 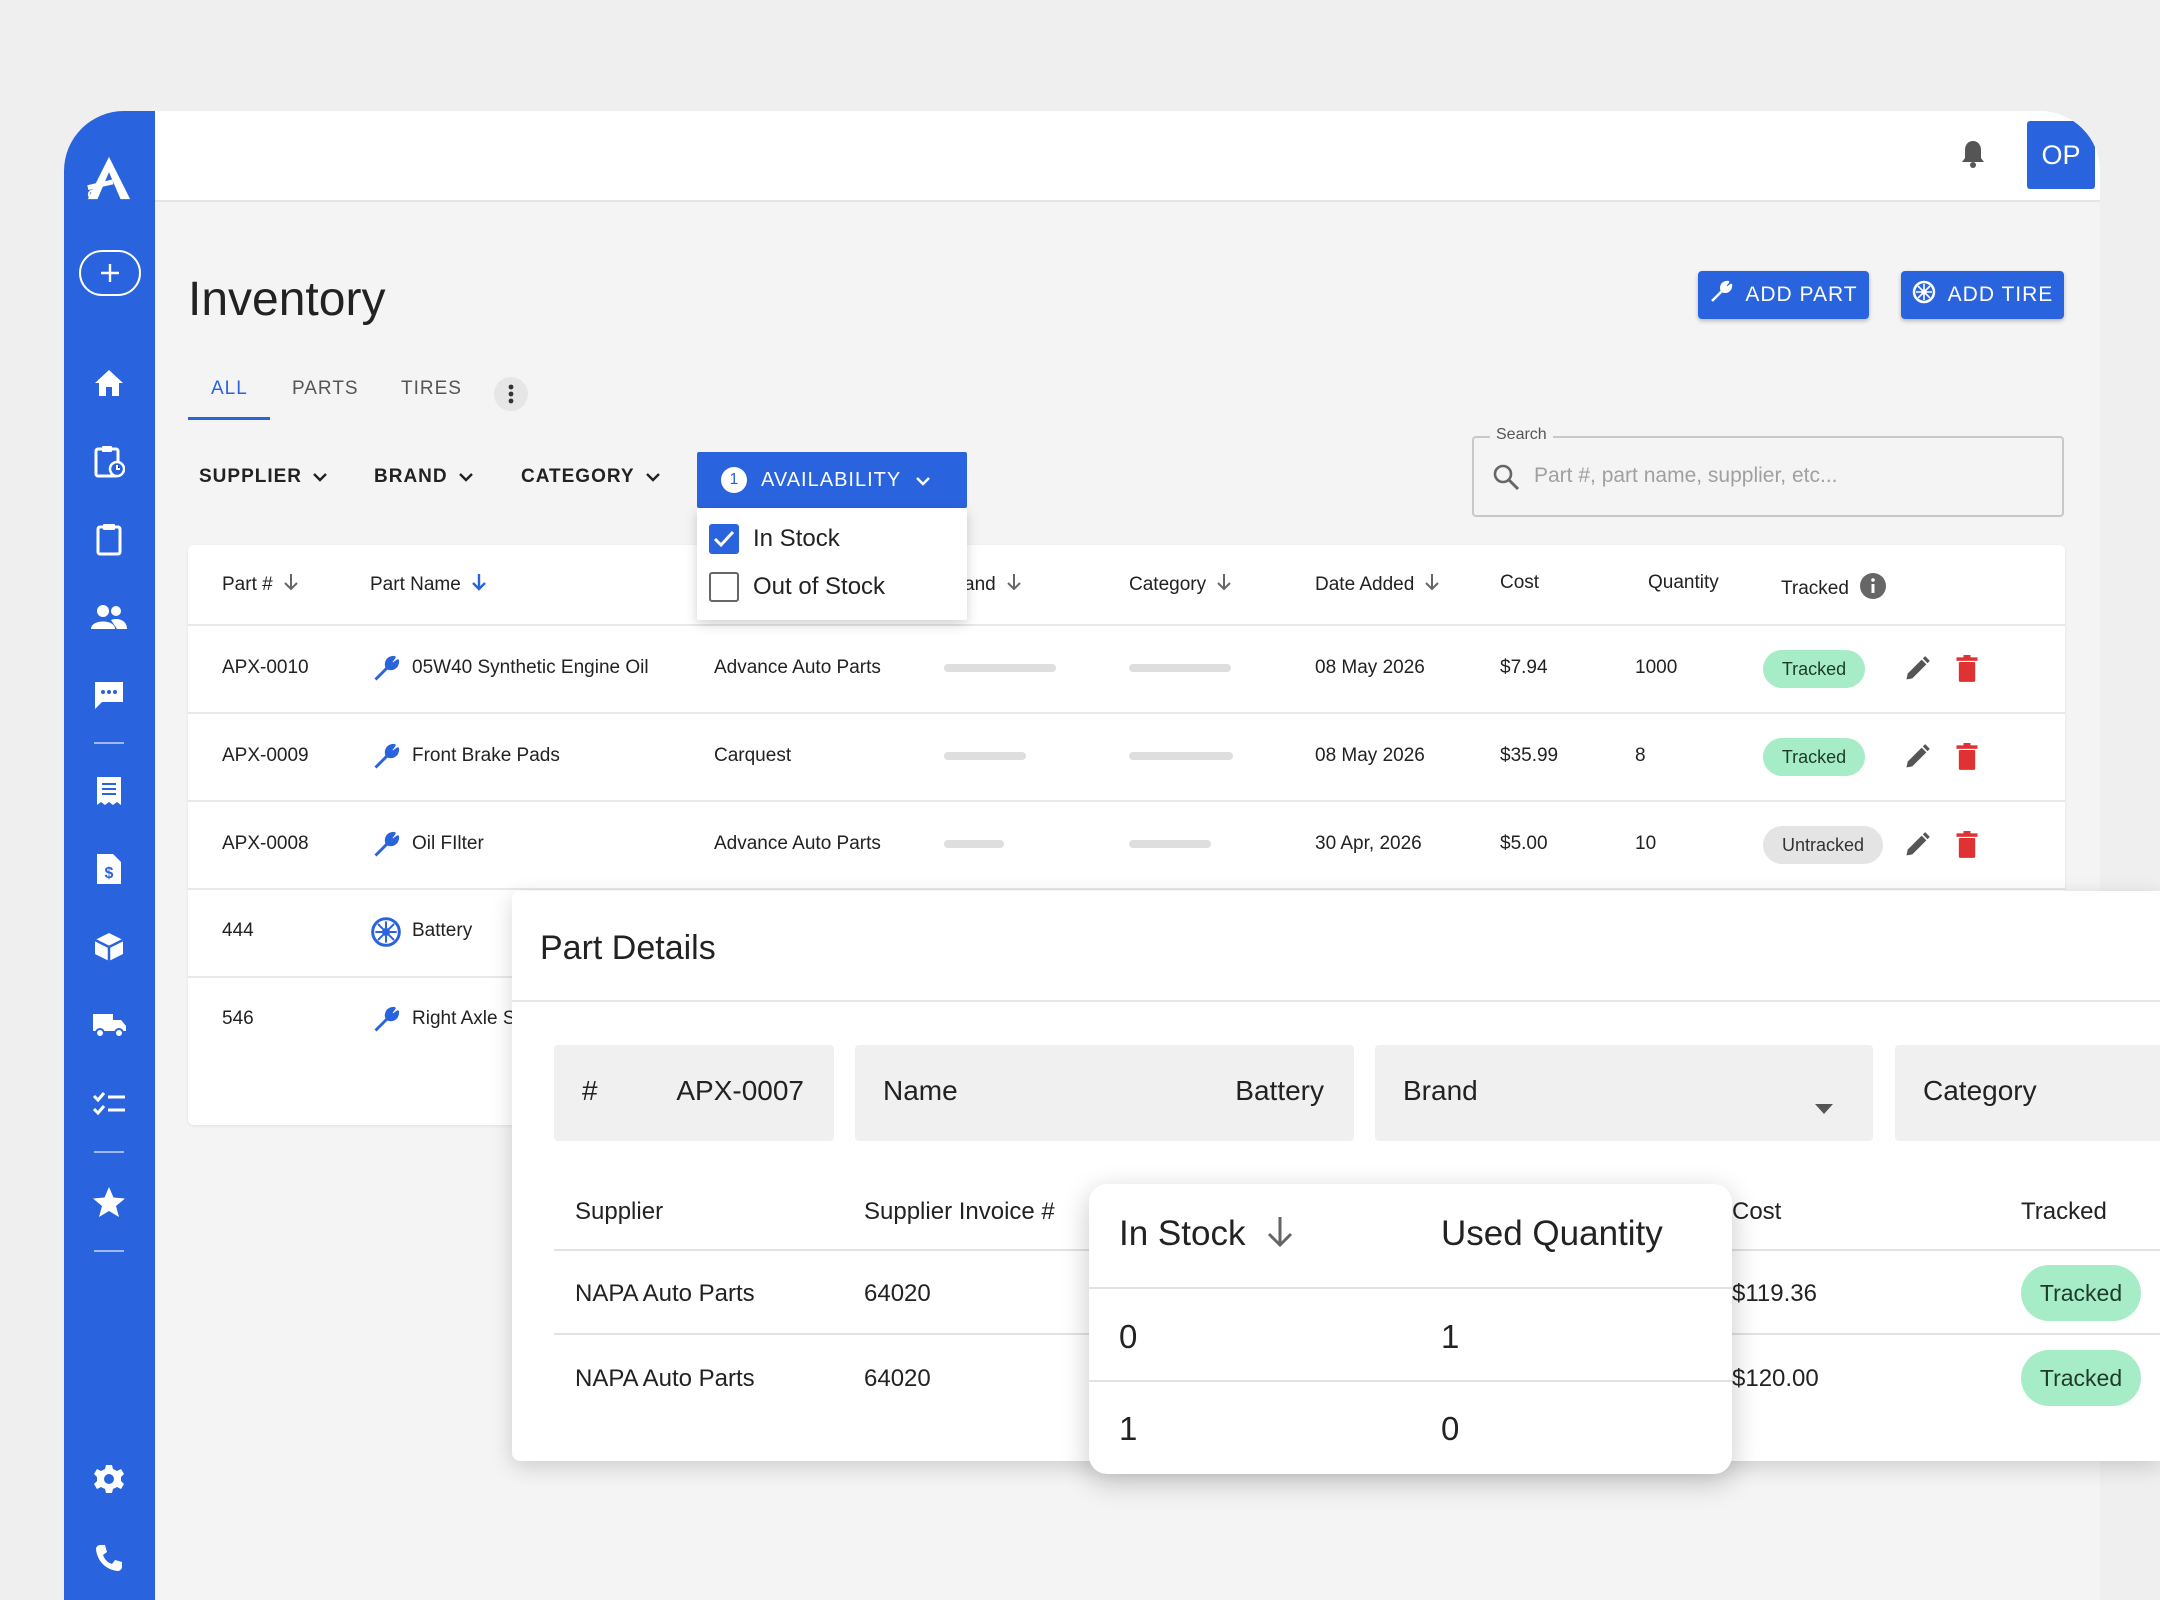 I want to click on search-label: Search, so click(x=1521, y=435).